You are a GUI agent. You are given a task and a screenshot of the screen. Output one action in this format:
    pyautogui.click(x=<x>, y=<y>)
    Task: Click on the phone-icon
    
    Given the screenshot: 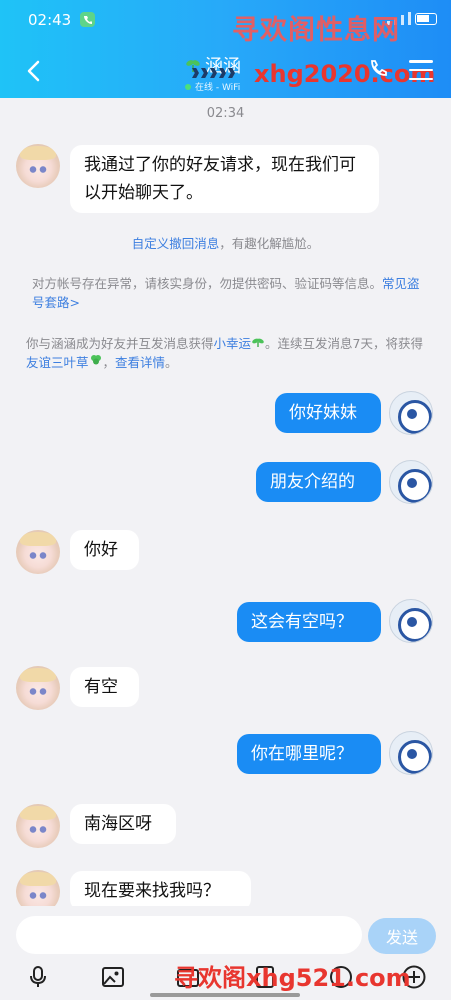 What is the action you would take?
    pyautogui.click(x=378, y=69)
    